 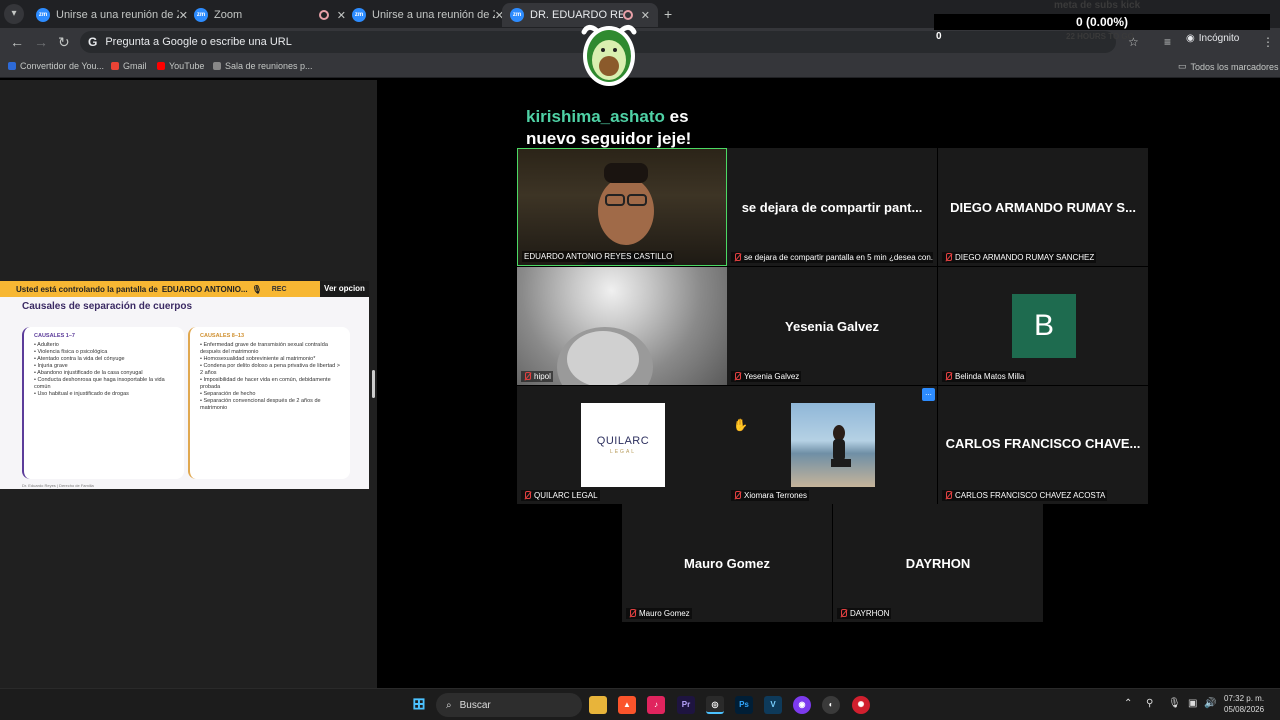 What do you see at coordinates (93, 42) in the screenshot?
I see `google-icon: G` at bounding box center [93, 42].